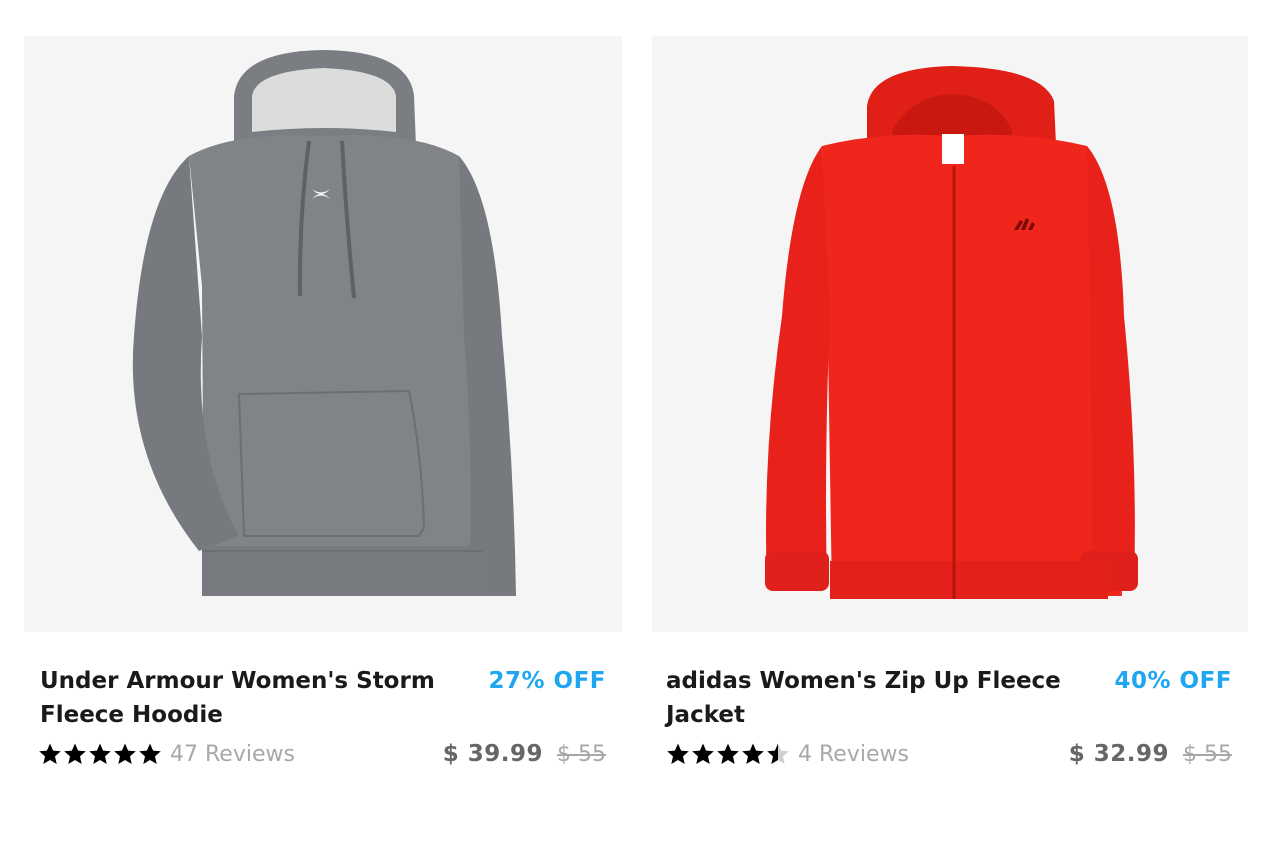 The height and width of the screenshot is (846, 1274). Describe the element at coordinates (547, 681) in the screenshot. I see `discount-badge: 27% OFF` at that location.